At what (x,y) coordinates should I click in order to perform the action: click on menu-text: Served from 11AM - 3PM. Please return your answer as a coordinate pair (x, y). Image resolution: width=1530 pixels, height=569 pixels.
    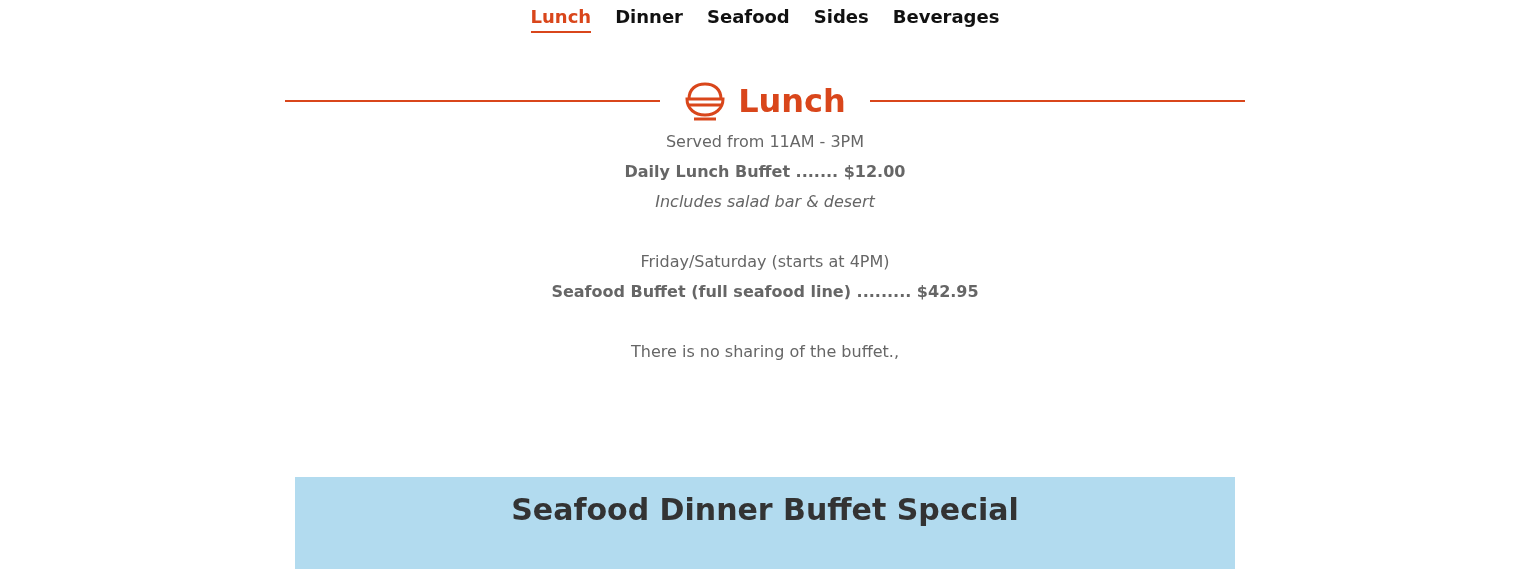
    Looking at the image, I should click on (765, 142).